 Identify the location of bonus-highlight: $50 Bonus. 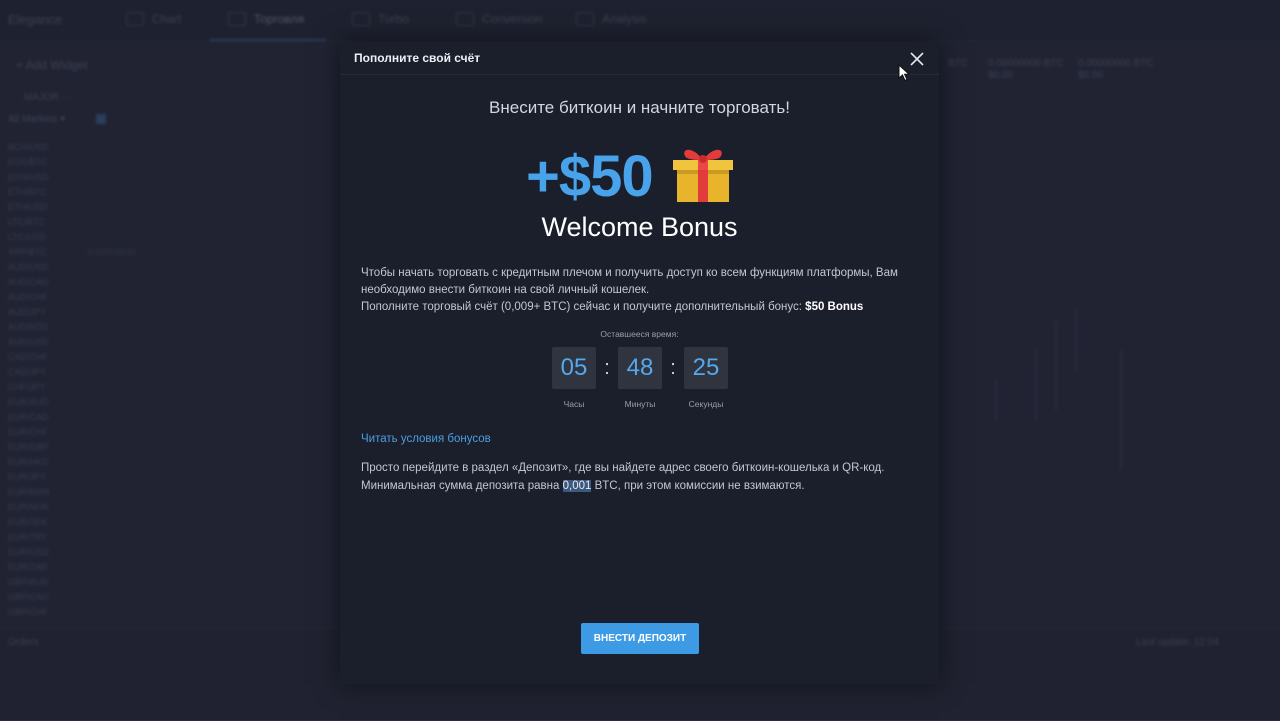
(834, 307).